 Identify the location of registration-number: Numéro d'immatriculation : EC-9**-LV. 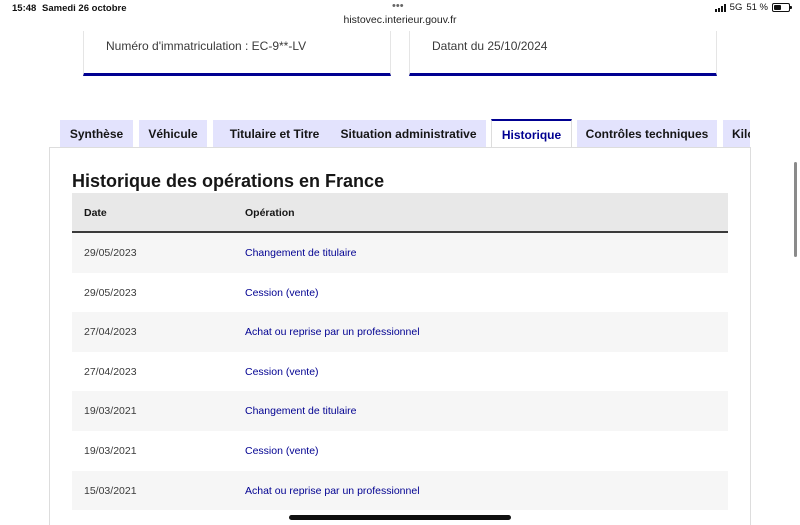
(206, 46).